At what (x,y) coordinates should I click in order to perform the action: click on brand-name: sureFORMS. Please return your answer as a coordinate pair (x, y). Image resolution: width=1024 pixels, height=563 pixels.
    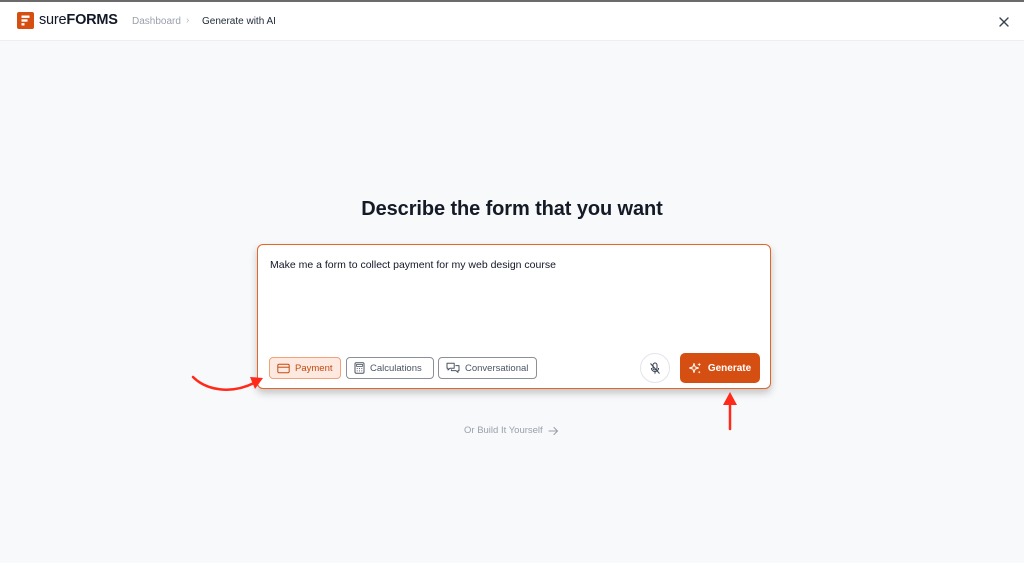
    Looking at the image, I should click on (78, 20).